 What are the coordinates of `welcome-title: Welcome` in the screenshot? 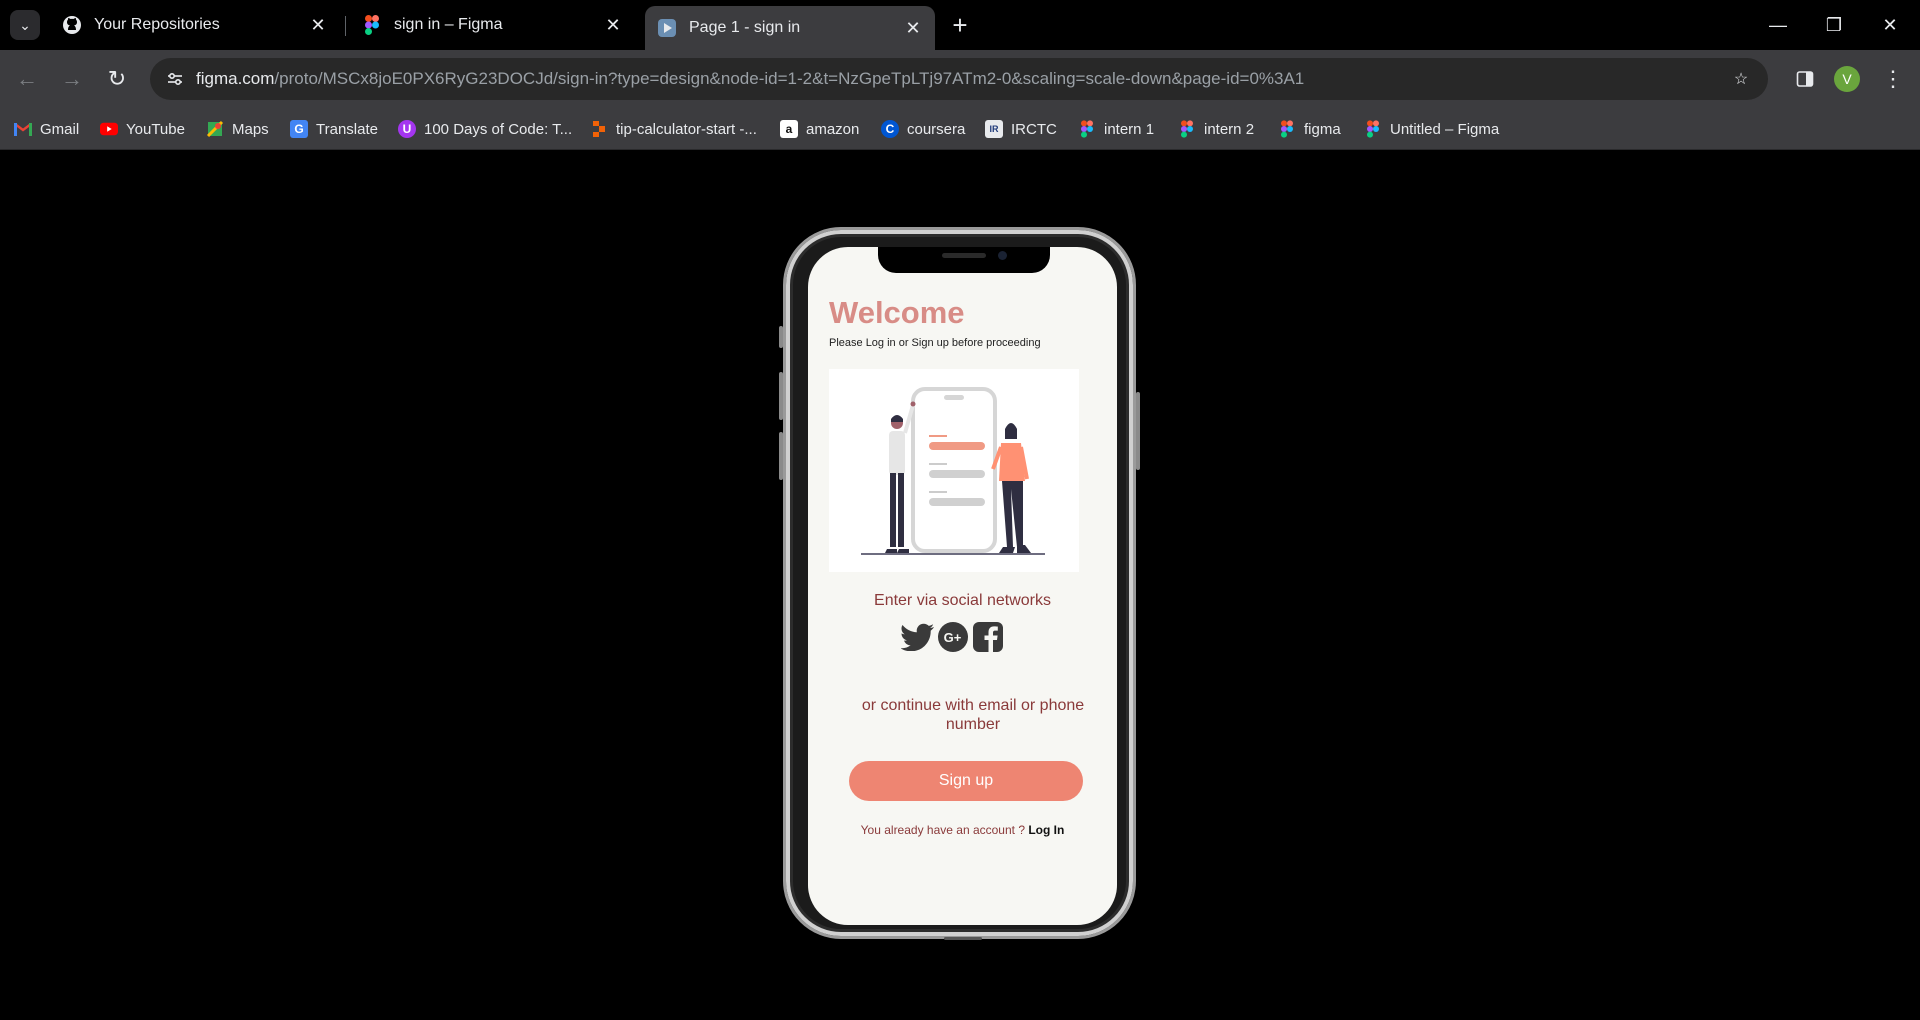 It's located at (897, 312).